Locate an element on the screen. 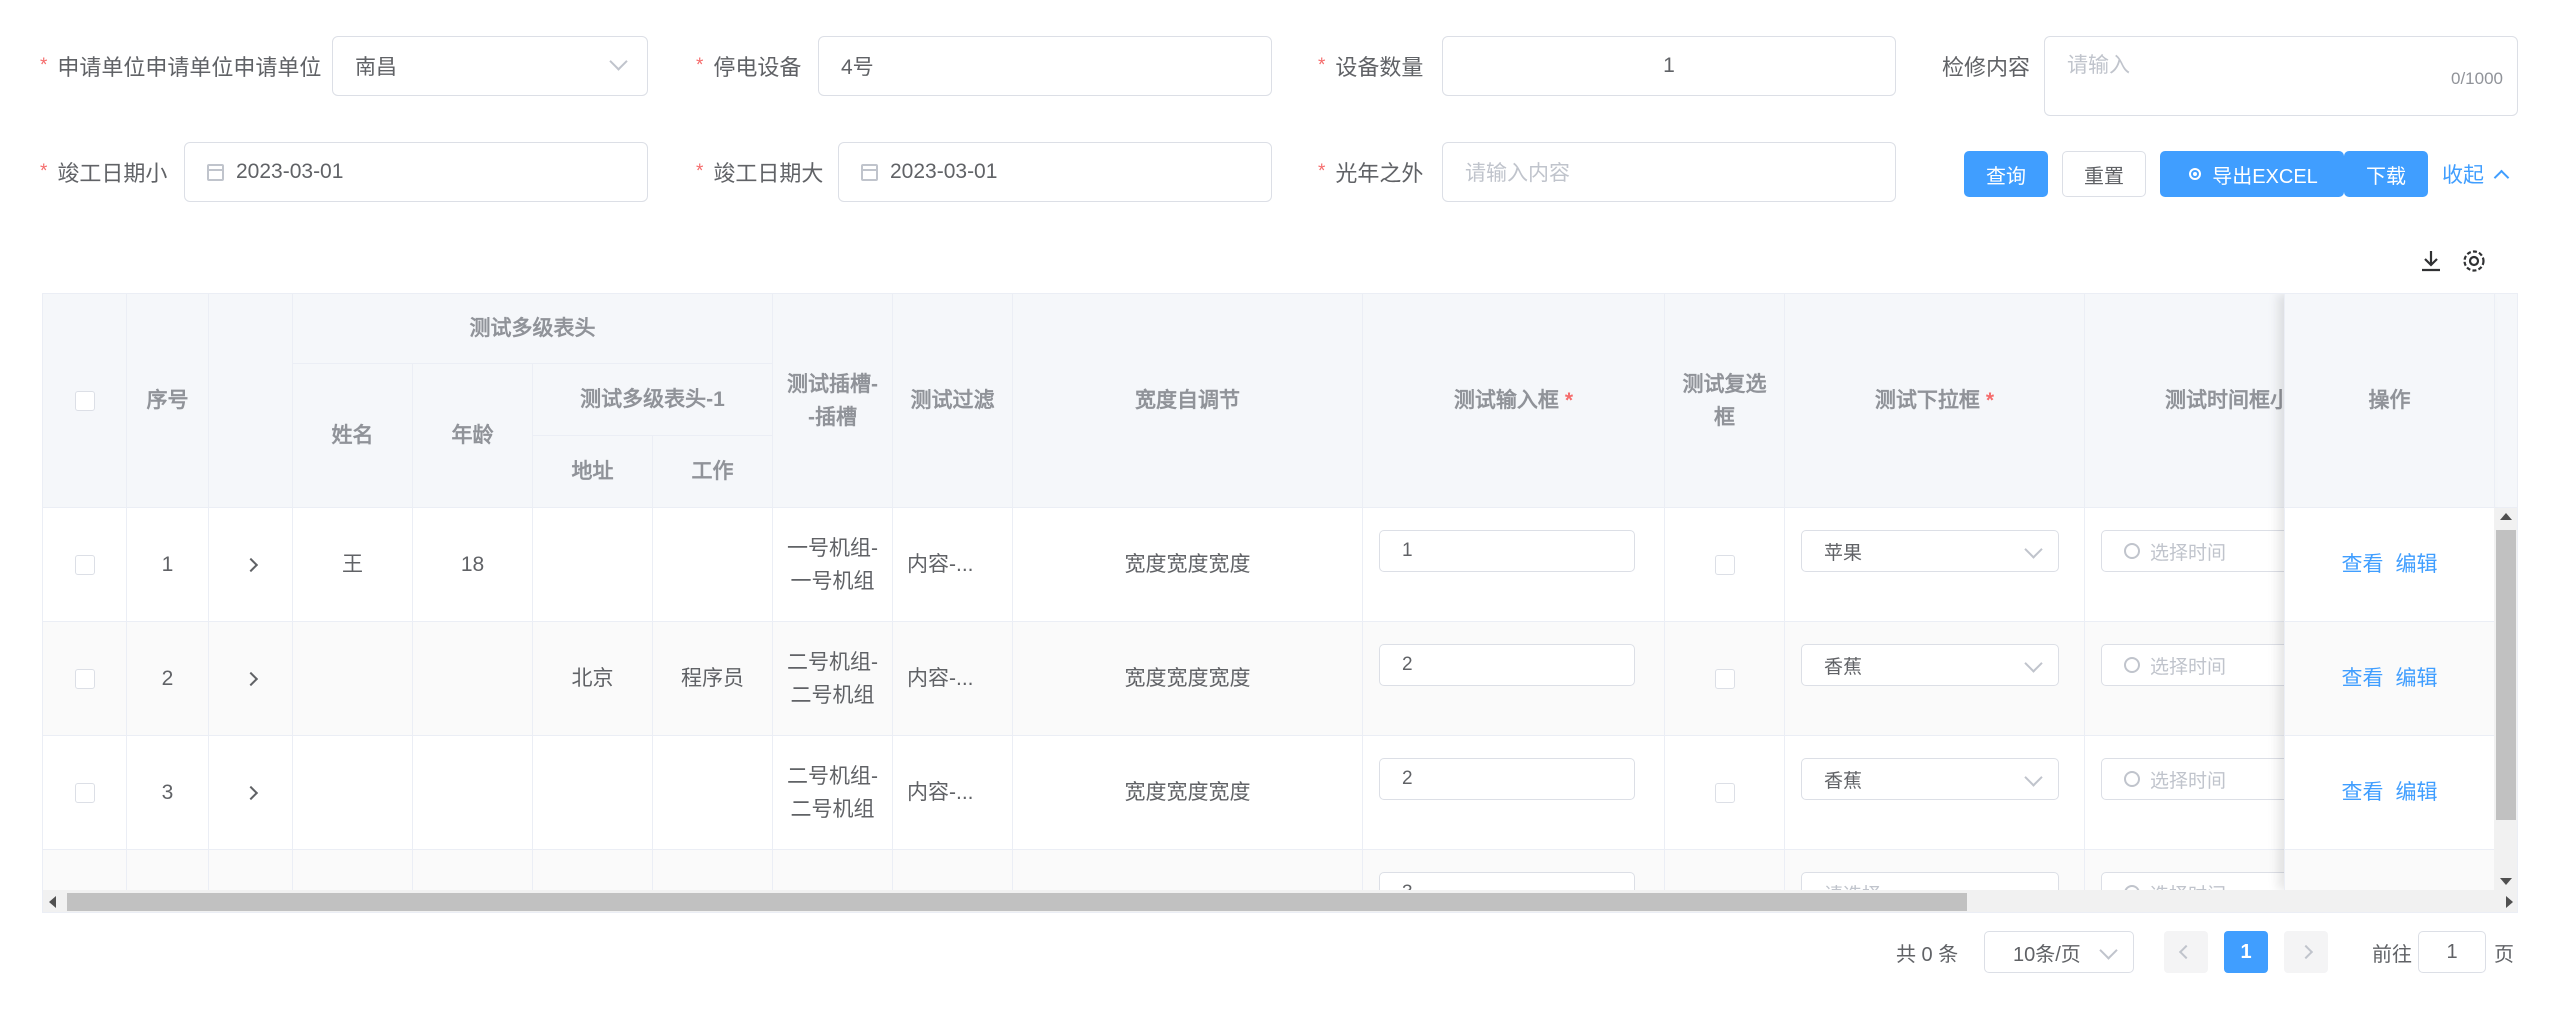 Image resolution: width=2558 pixels, height=1028 pixels. content-label: 检修内容 is located at coordinates (1986, 67).